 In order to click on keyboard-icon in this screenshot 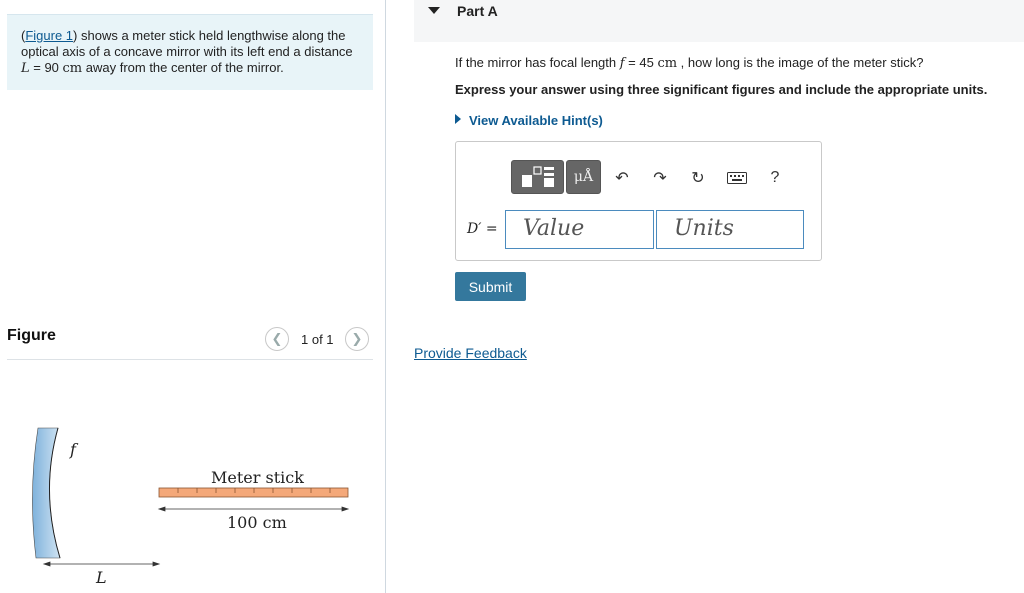, I will do `click(737, 178)`.